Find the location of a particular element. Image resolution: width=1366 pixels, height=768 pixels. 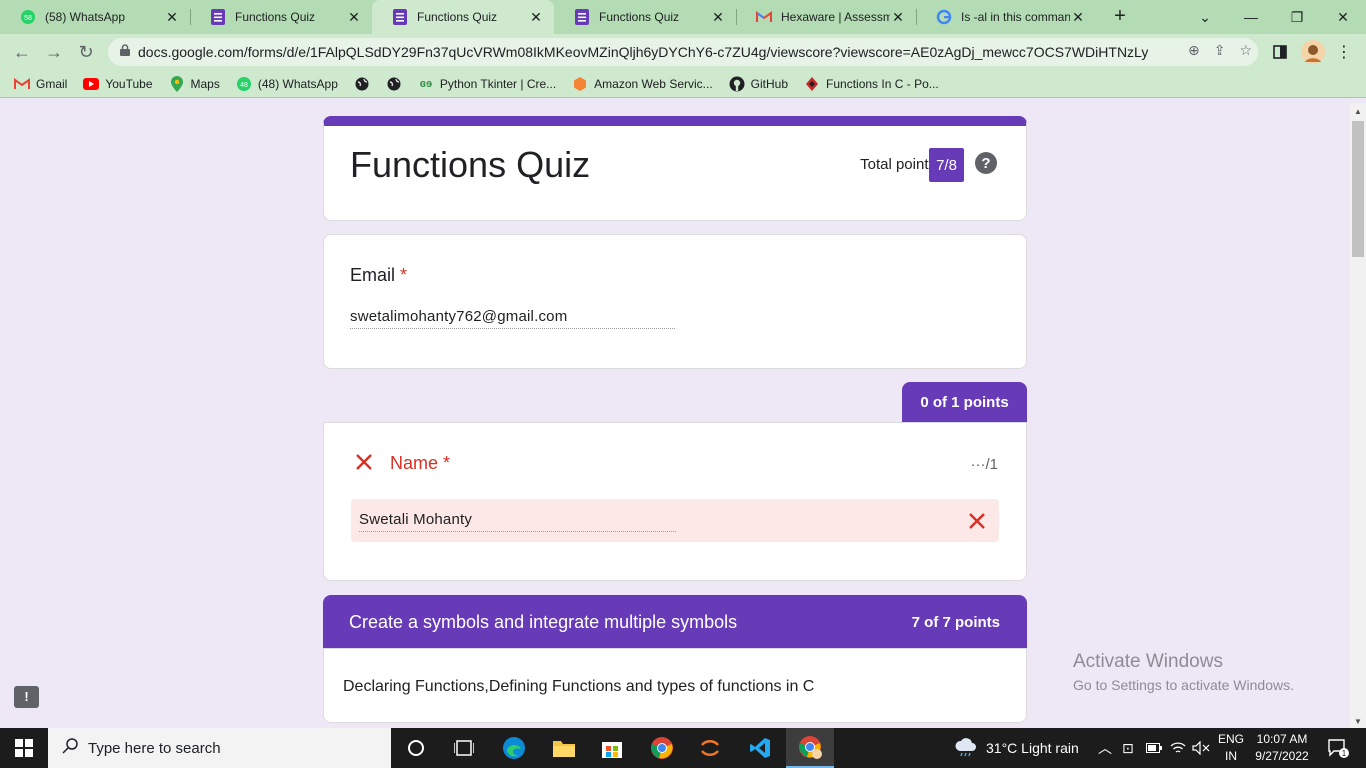

whatsapp-icon: 58 is located at coordinates (28, 17).